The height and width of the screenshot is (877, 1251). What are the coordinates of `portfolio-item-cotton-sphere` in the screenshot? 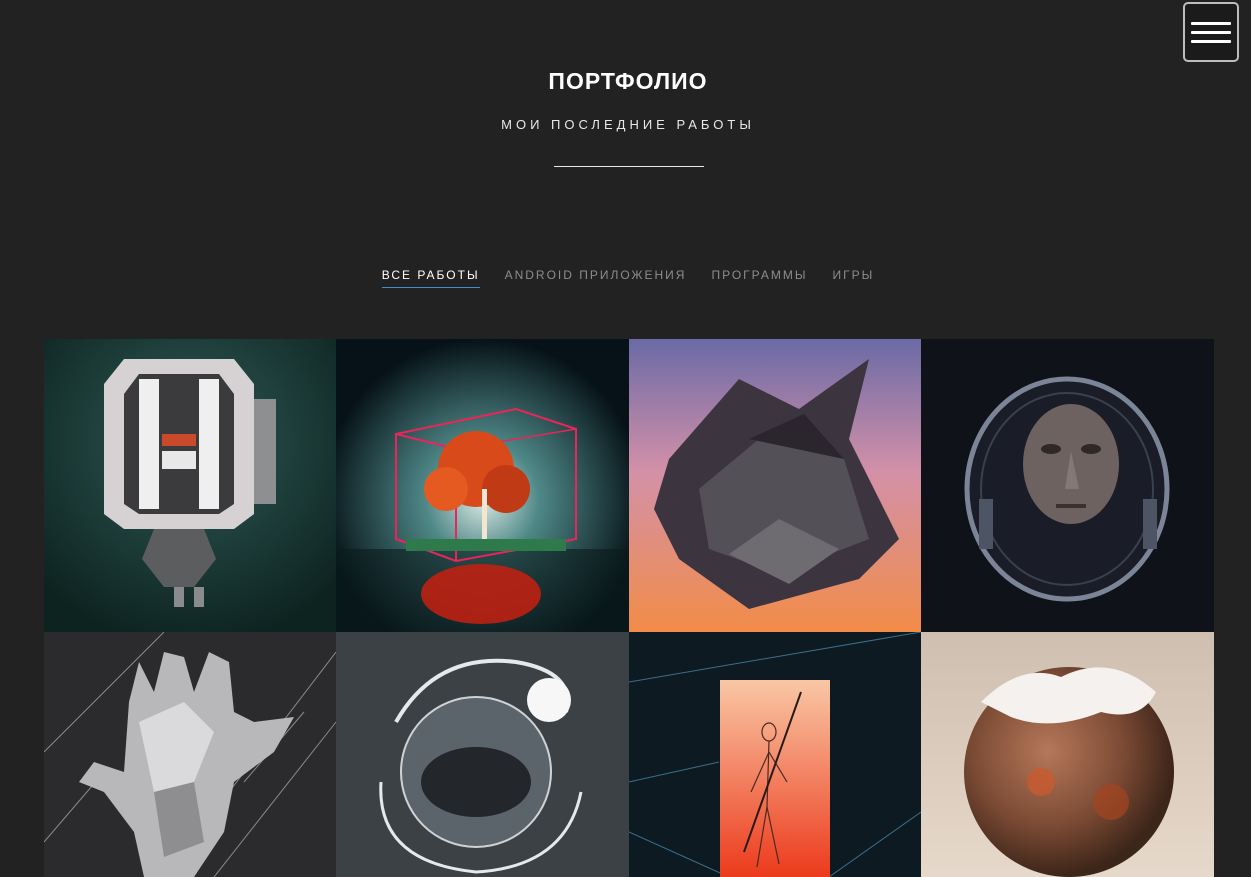 It's located at (1067, 754).